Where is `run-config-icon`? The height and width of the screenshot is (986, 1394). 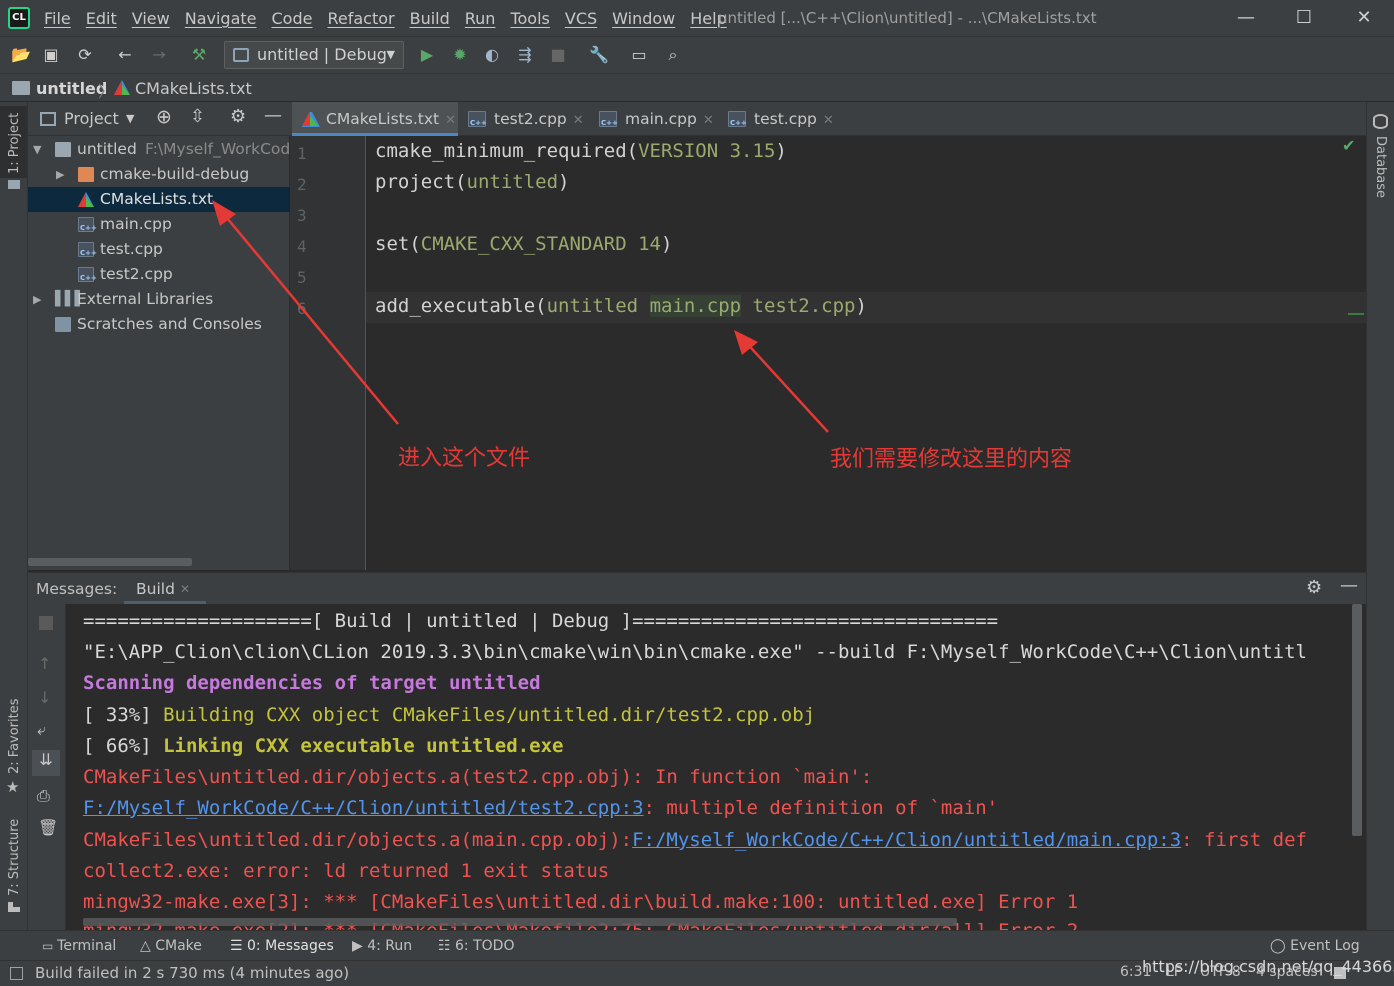
run-config-icon is located at coordinates (241, 55).